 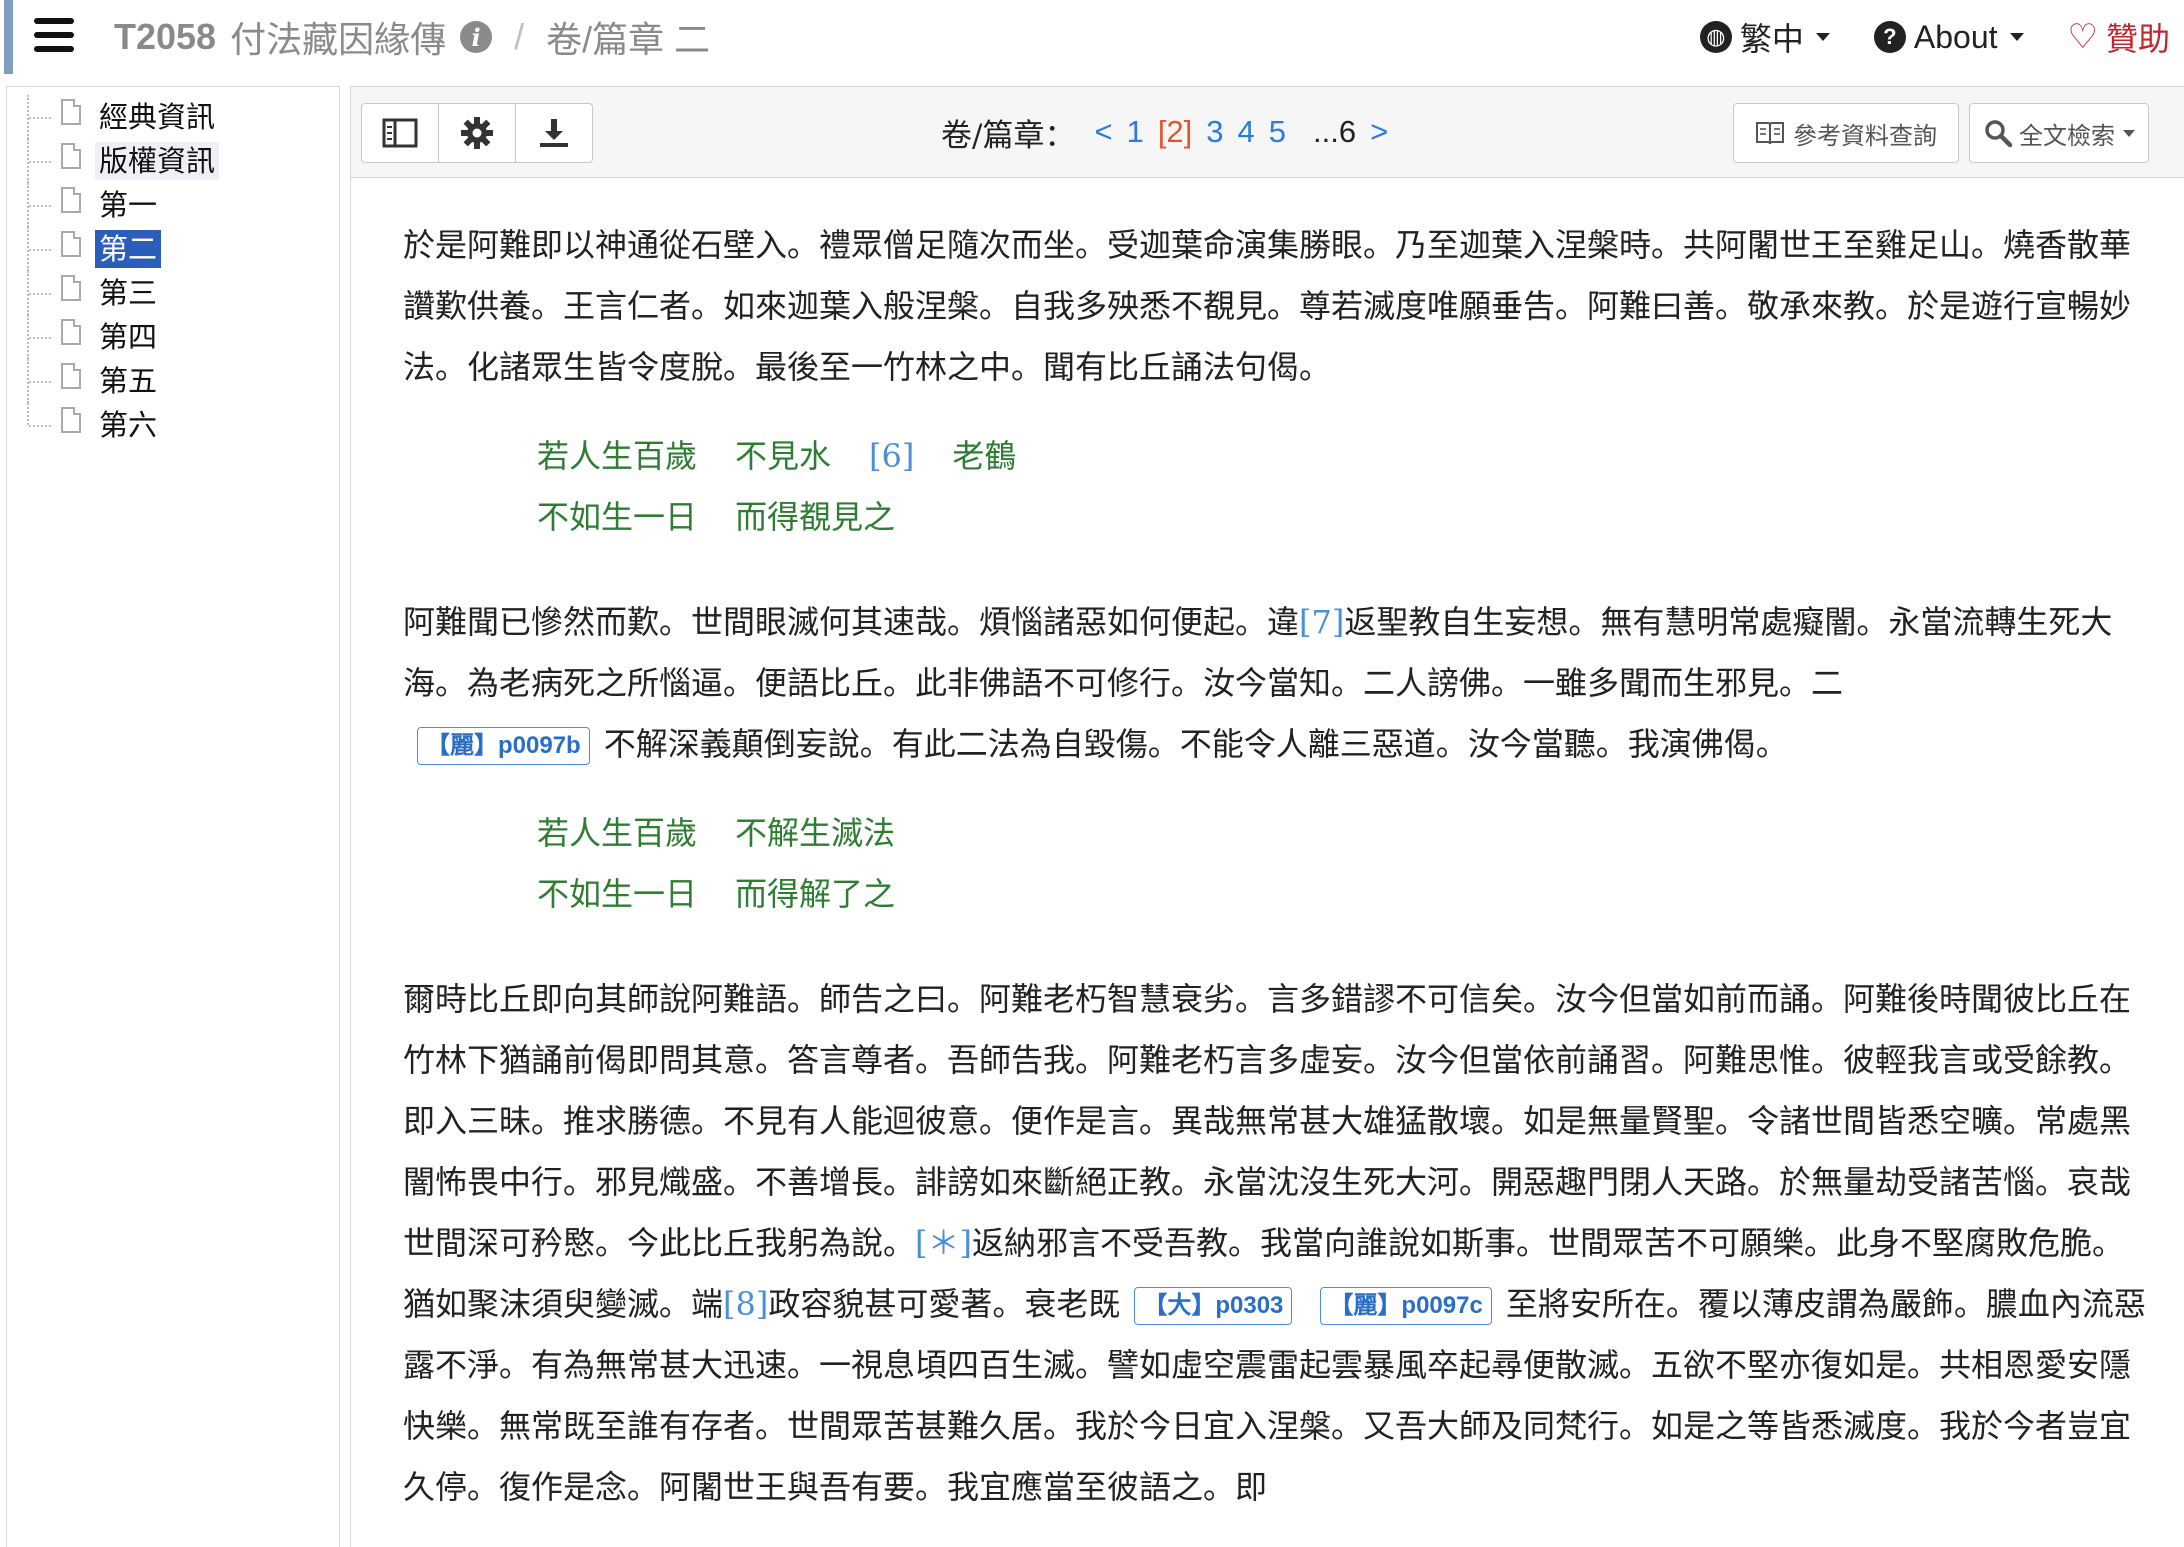 I want to click on sidebar-item-label: 第一, so click(x=128, y=205).